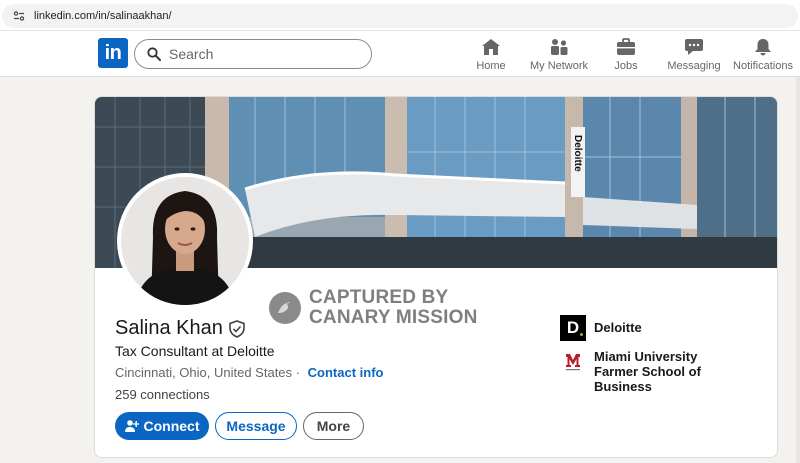 This screenshot has width=800, height=463. I want to click on deloitte-logo-icon: D, so click(573, 328).